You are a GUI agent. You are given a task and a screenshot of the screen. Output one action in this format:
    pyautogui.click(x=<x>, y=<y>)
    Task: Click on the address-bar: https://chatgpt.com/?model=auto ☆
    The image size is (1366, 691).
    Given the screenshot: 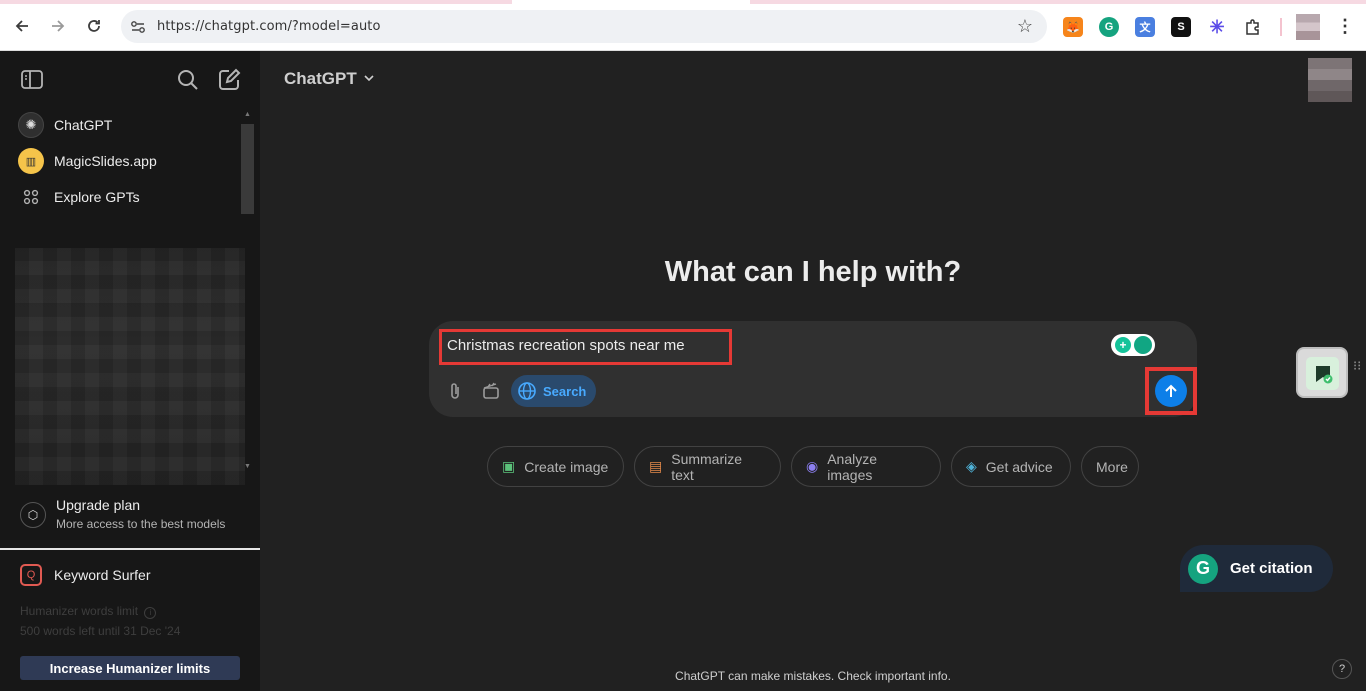 What is the action you would take?
    pyautogui.click(x=584, y=26)
    